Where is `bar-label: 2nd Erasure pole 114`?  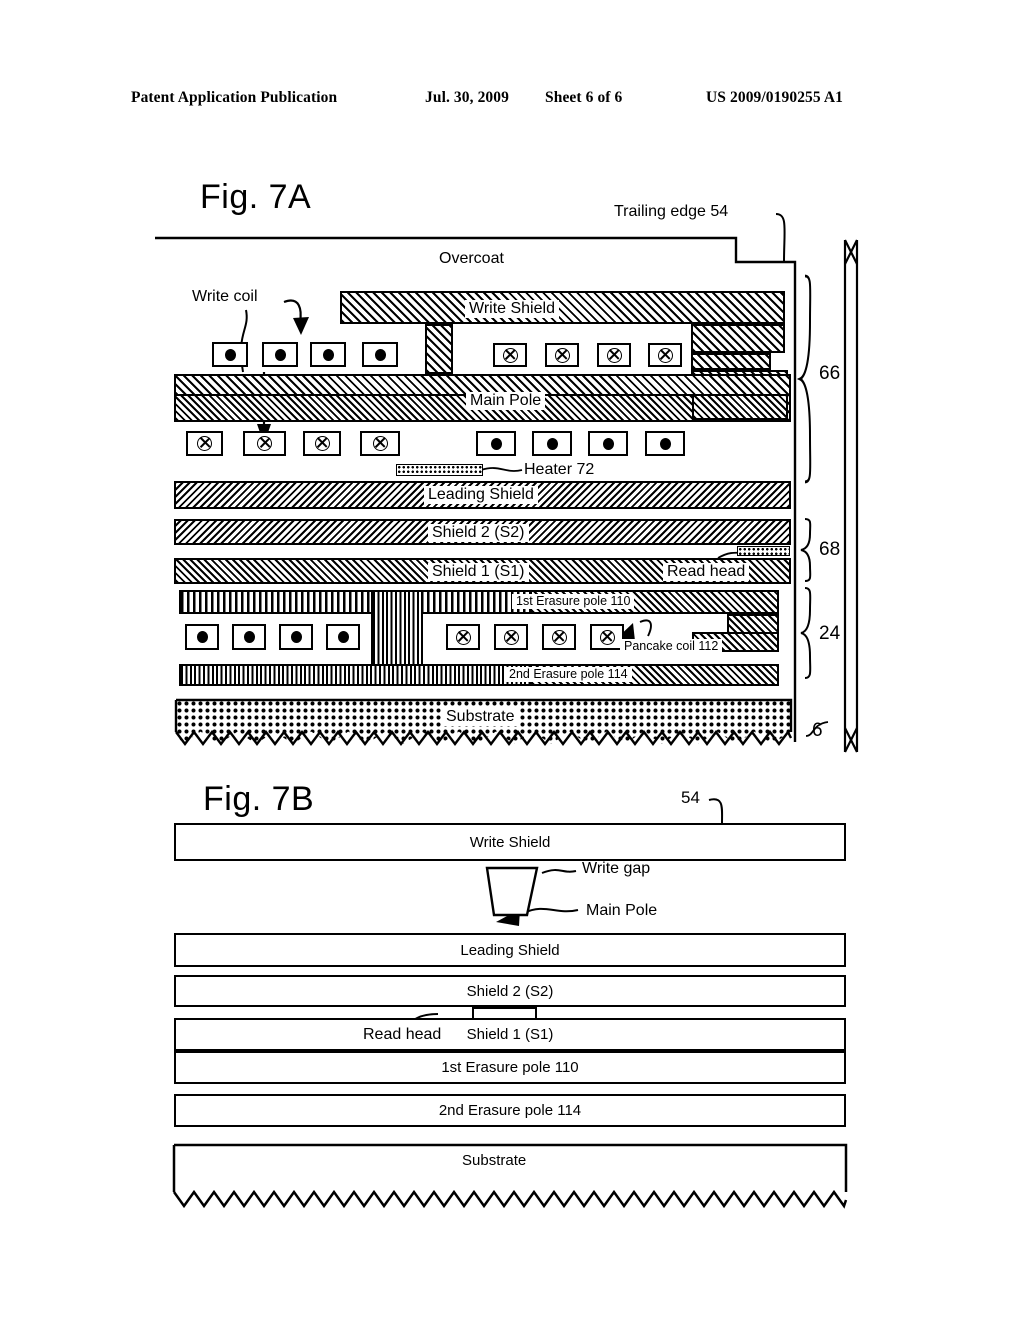
bar-label: 2nd Erasure pole 114 is located at coordinates (510, 1110).